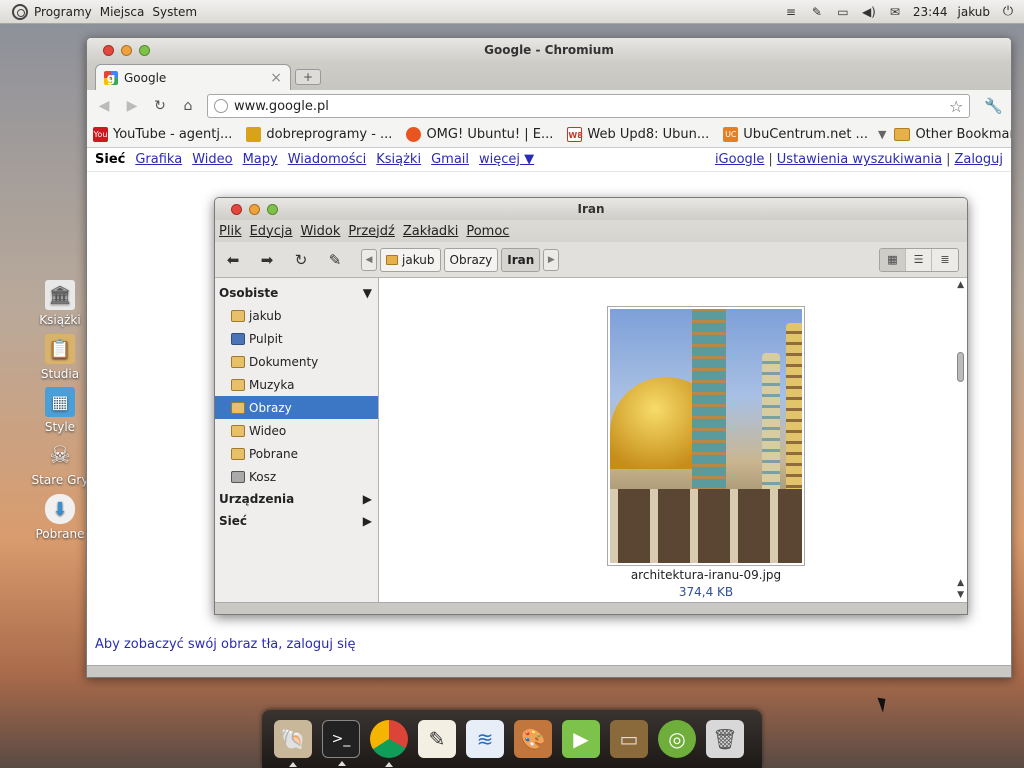 This screenshot has height=768, width=1024. I want to click on sidebar-item-kosz: Kosz, so click(296, 476).